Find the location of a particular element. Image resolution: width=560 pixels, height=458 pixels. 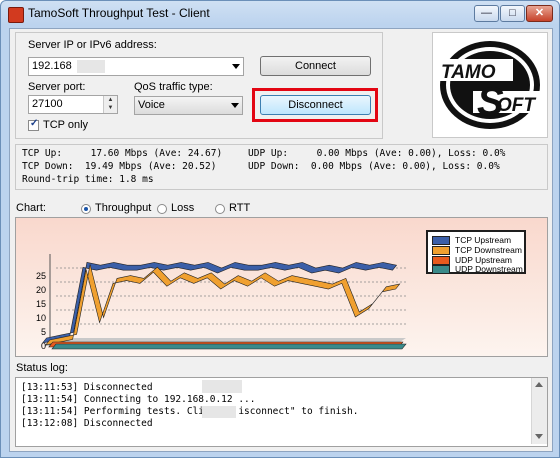

radio-throughput is located at coordinates (86, 209).